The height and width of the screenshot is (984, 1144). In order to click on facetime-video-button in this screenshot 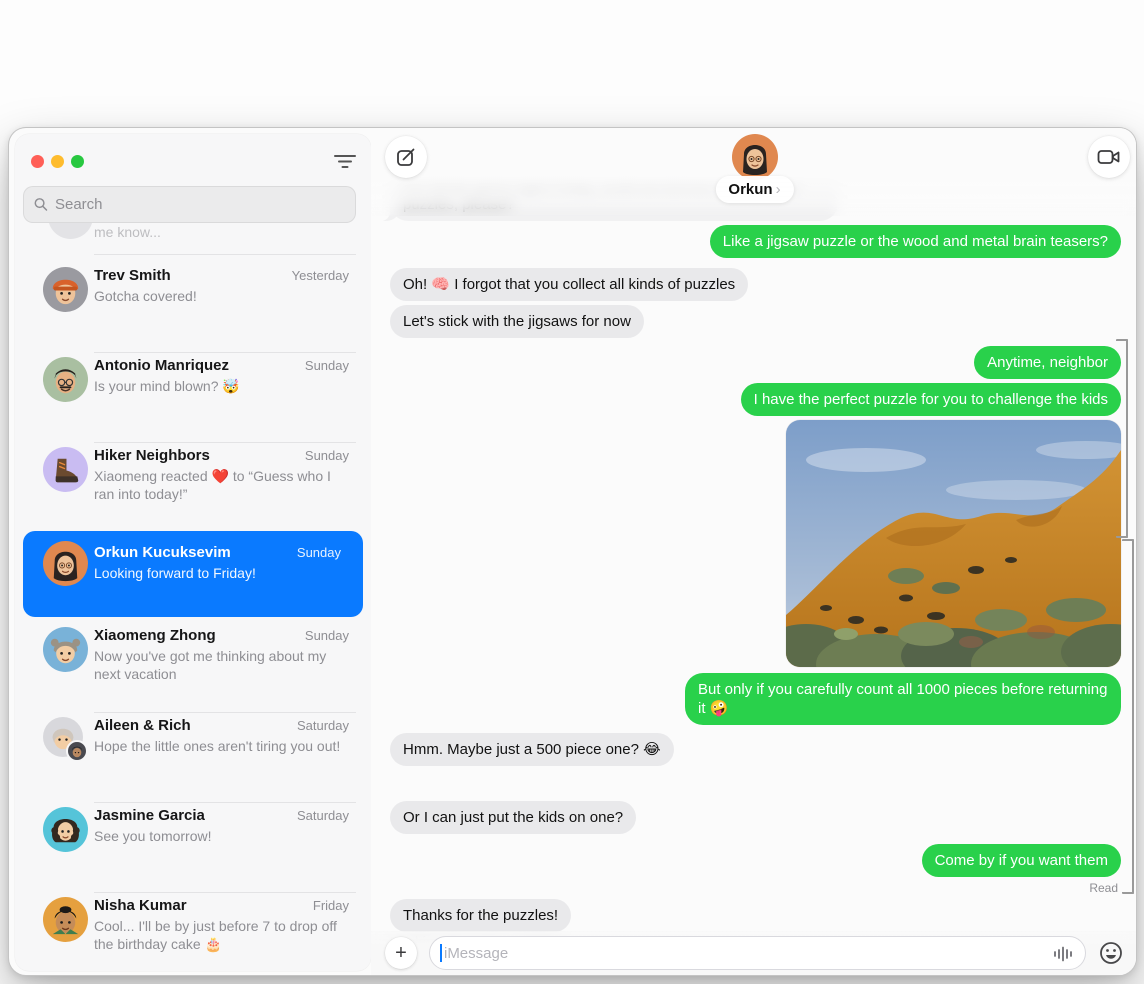, I will do `click(1109, 157)`.